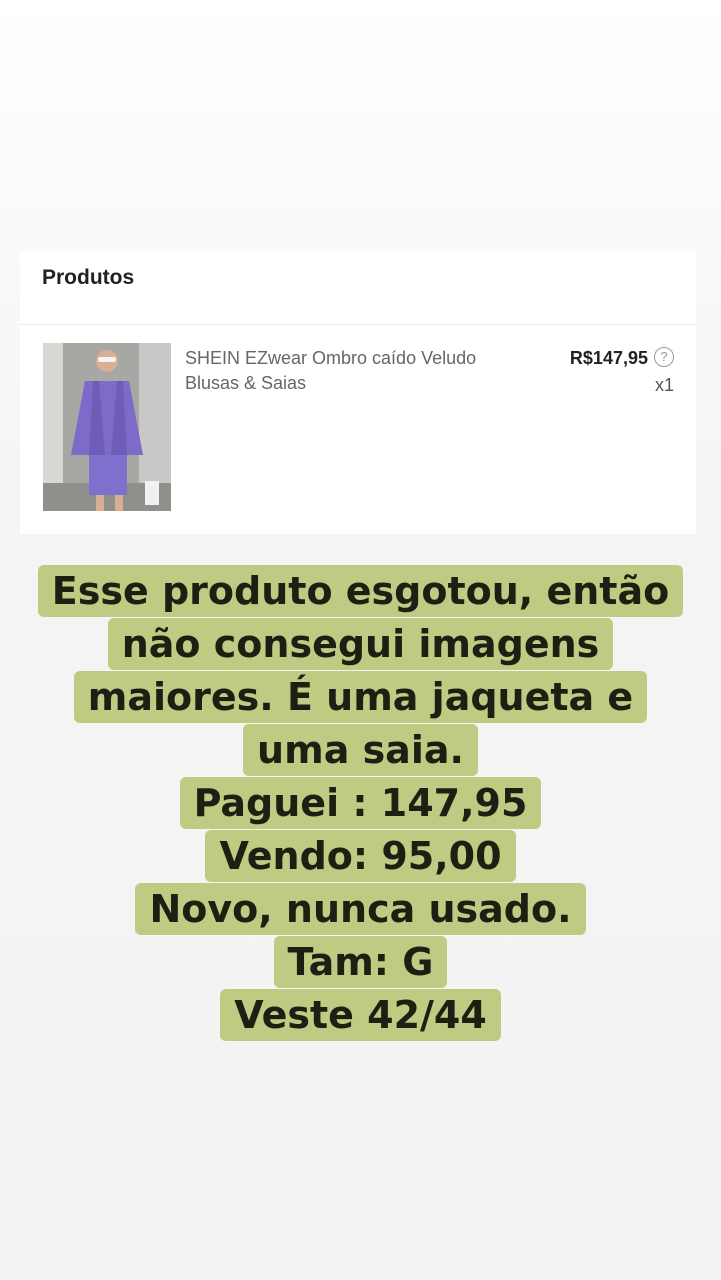 The width and height of the screenshot is (721, 1280). Describe the element at coordinates (88, 277) in the screenshot. I see `section-title: Produtos` at that location.